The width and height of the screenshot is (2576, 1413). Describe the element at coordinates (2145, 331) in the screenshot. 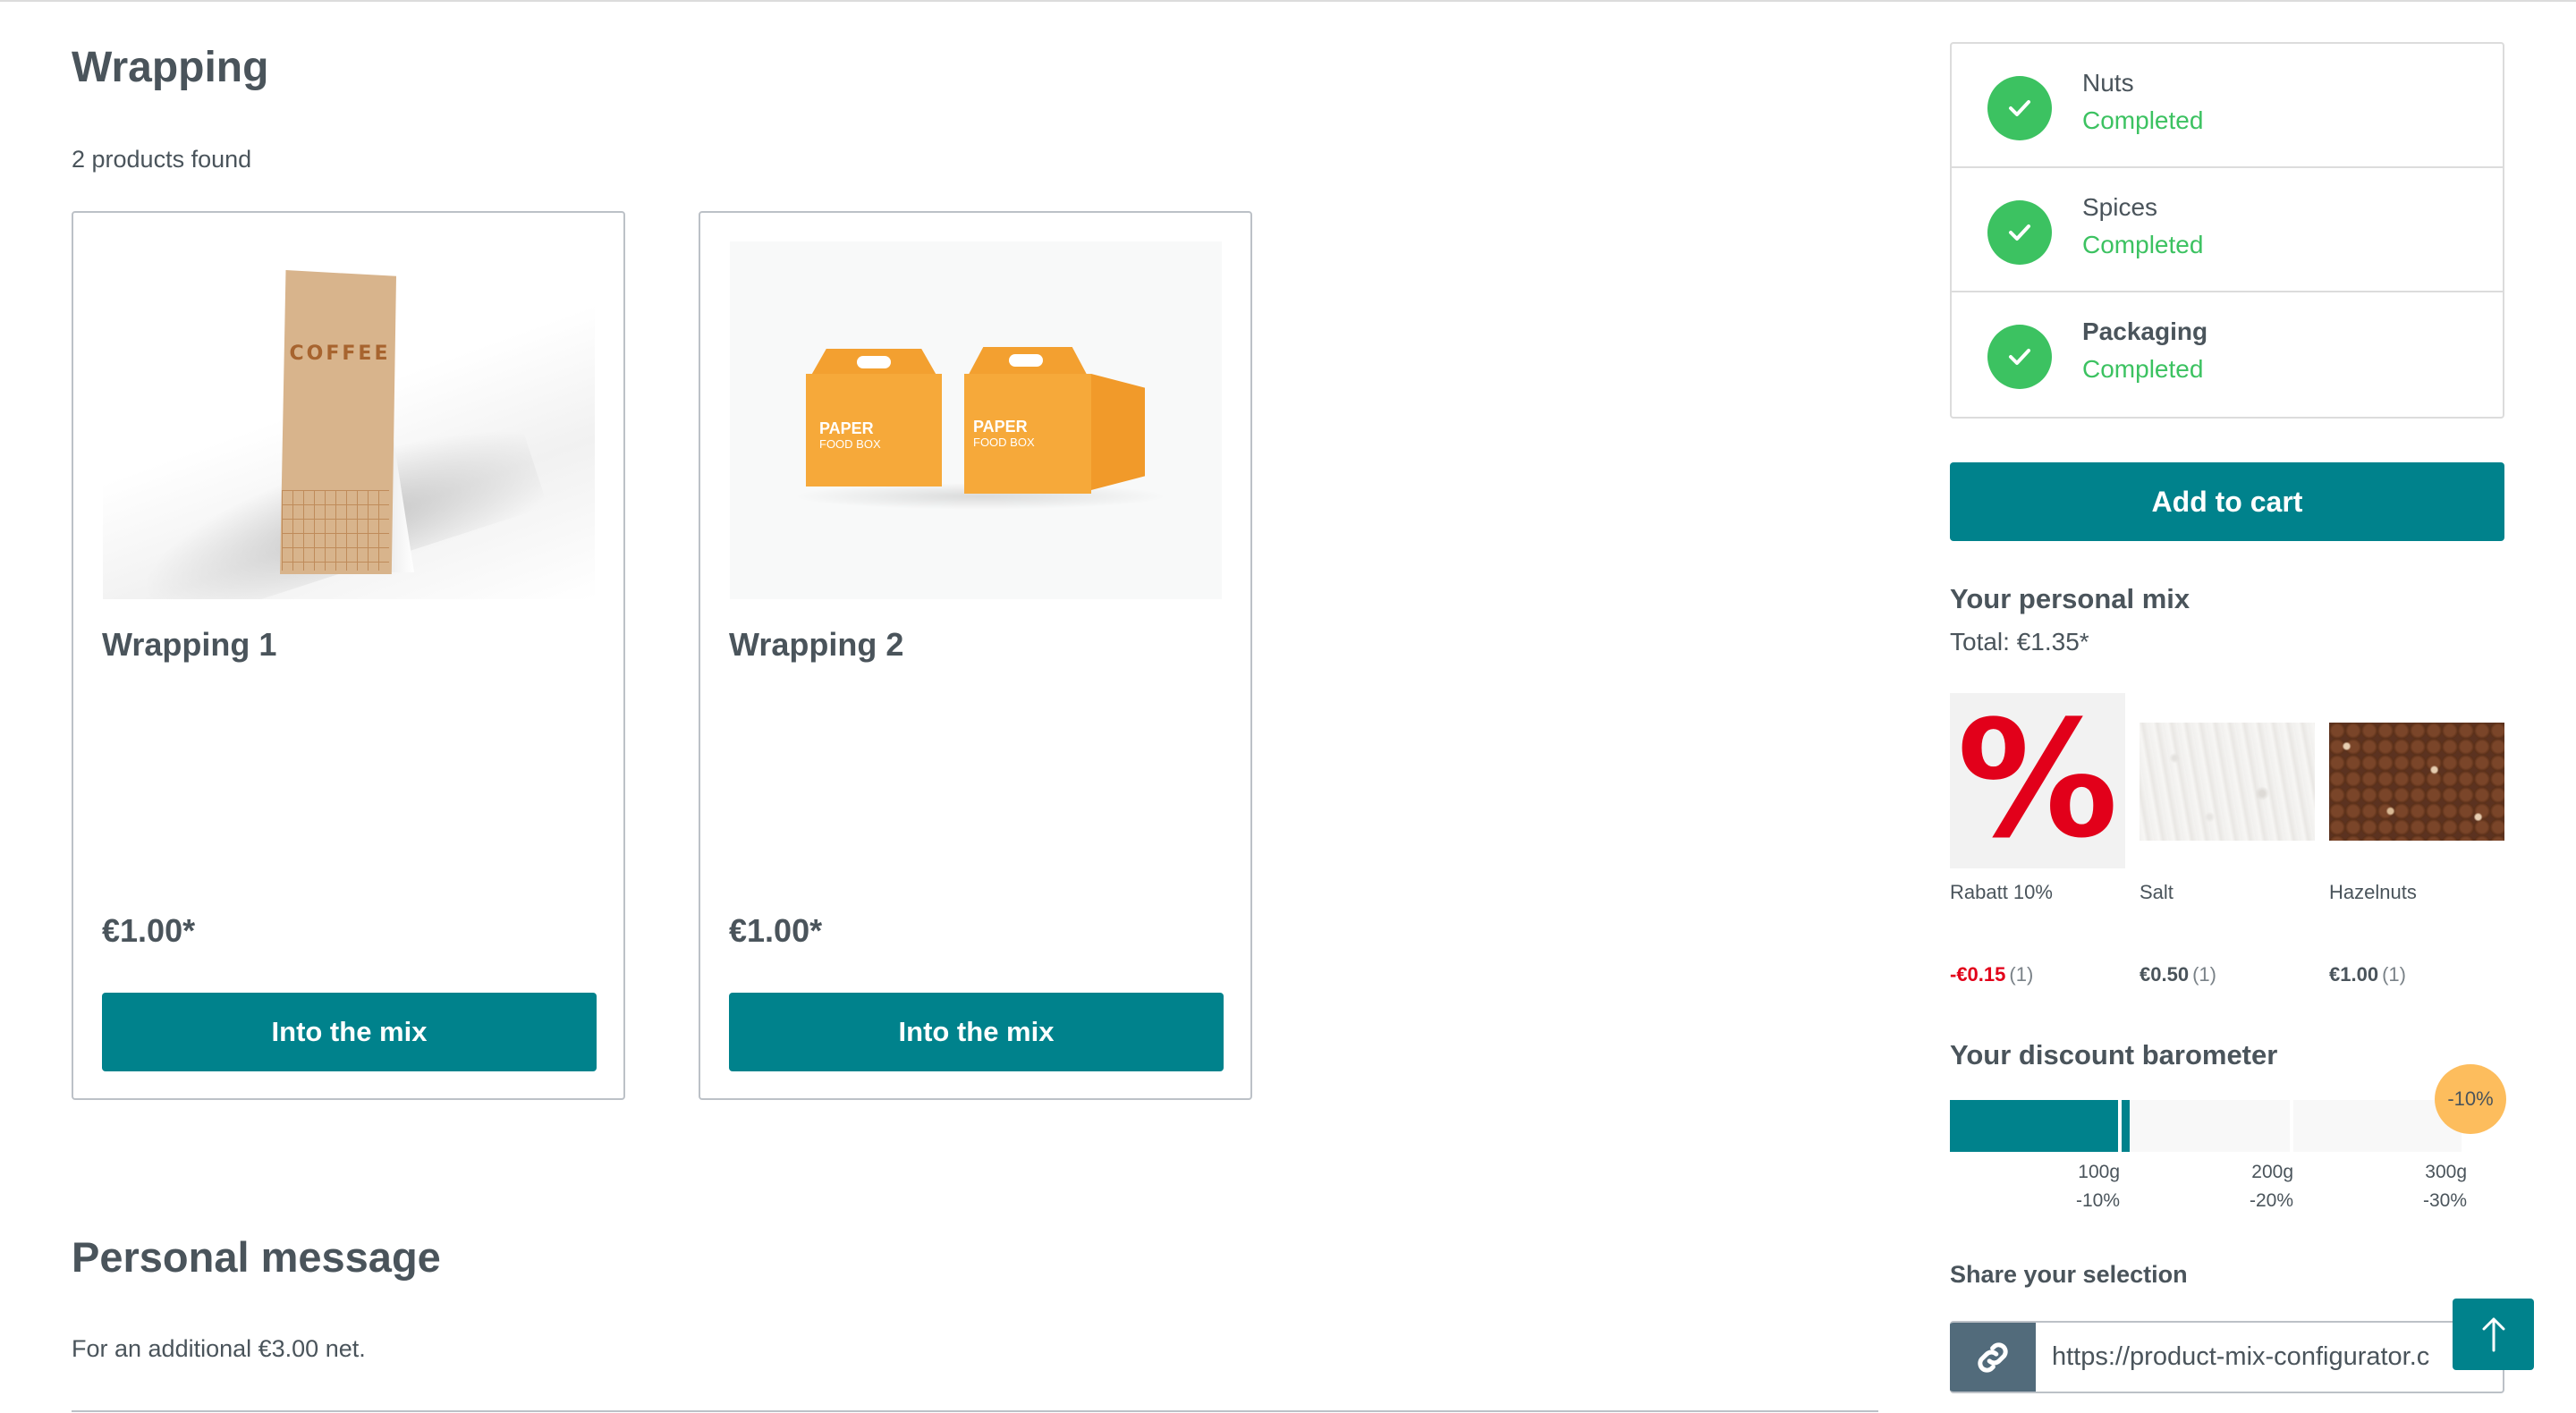

I see `step-name: Packaging` at that location.